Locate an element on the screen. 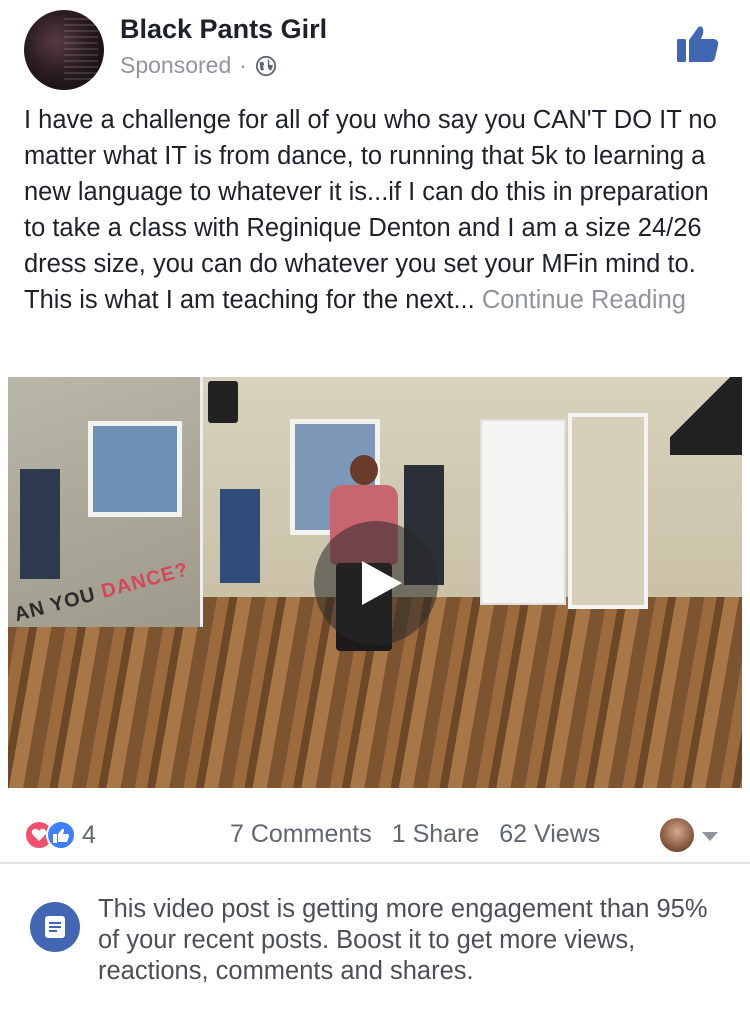  video-window-left is located at coordinates (135, 469).